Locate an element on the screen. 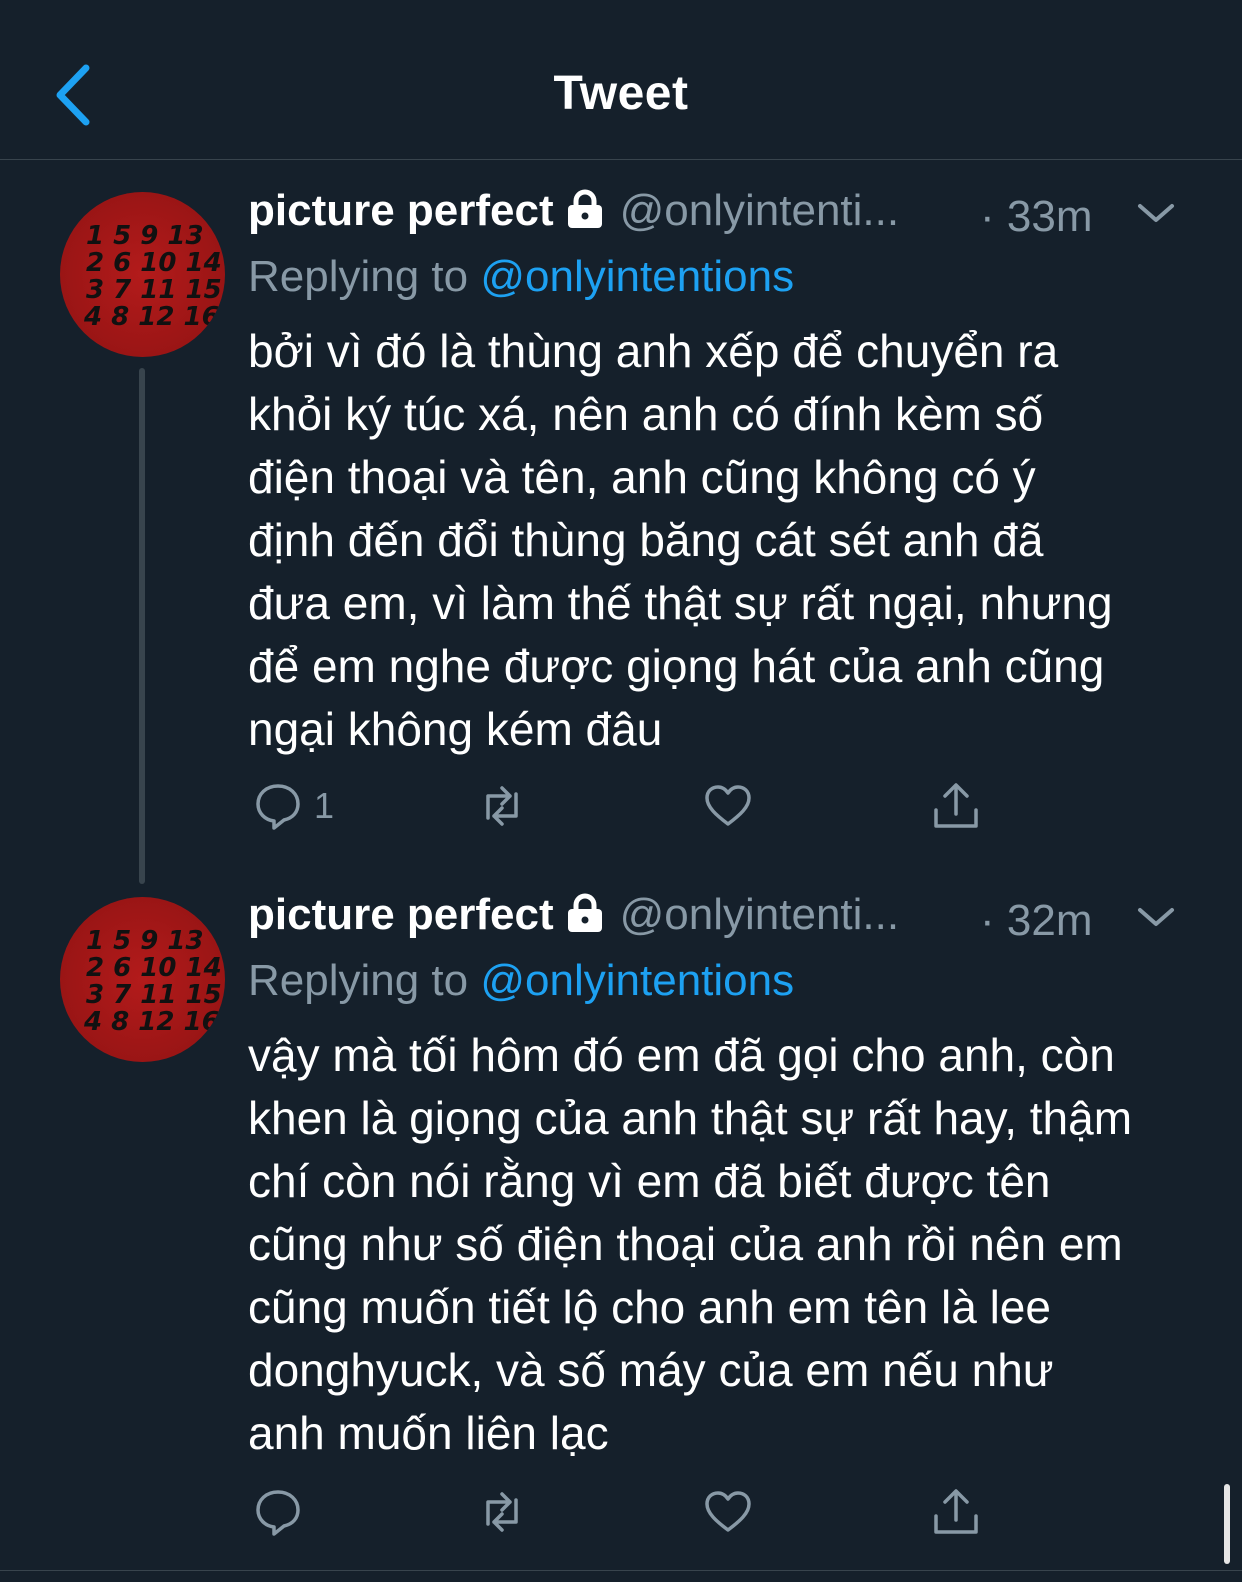 Image resolution: width=1242 pixels, height=1582 pixels. page-title: Tweet is located at coordinates (621, 93).